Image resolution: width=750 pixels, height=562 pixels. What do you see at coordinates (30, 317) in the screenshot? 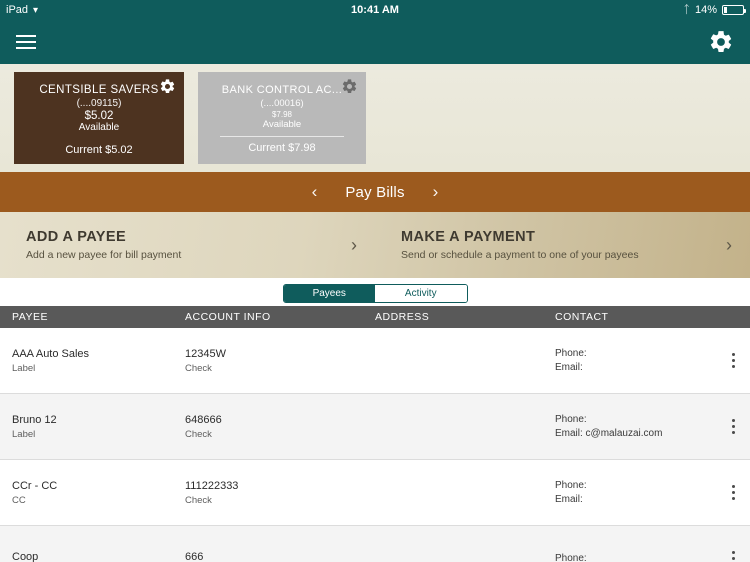
I see `column-header-payee: PAYEE` at bounding box center [30, 317].